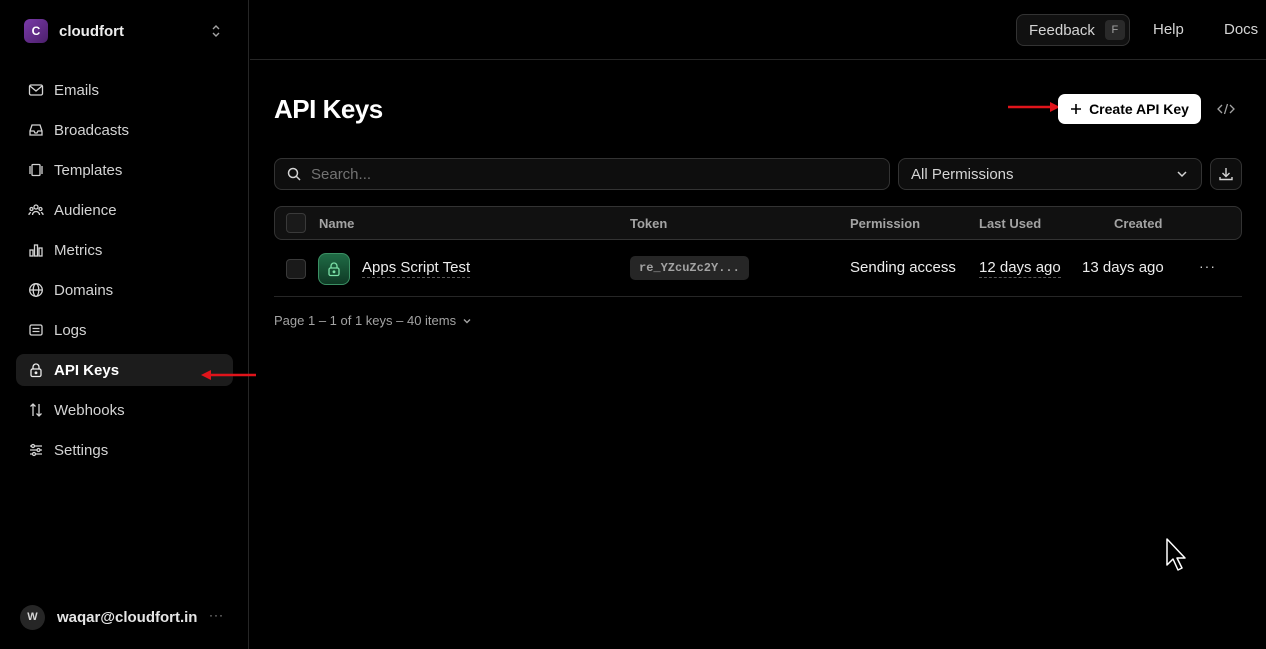 This screenshot has height=649, width=1266. I want to click on permission-cell: Sending access, so click(903, 267).